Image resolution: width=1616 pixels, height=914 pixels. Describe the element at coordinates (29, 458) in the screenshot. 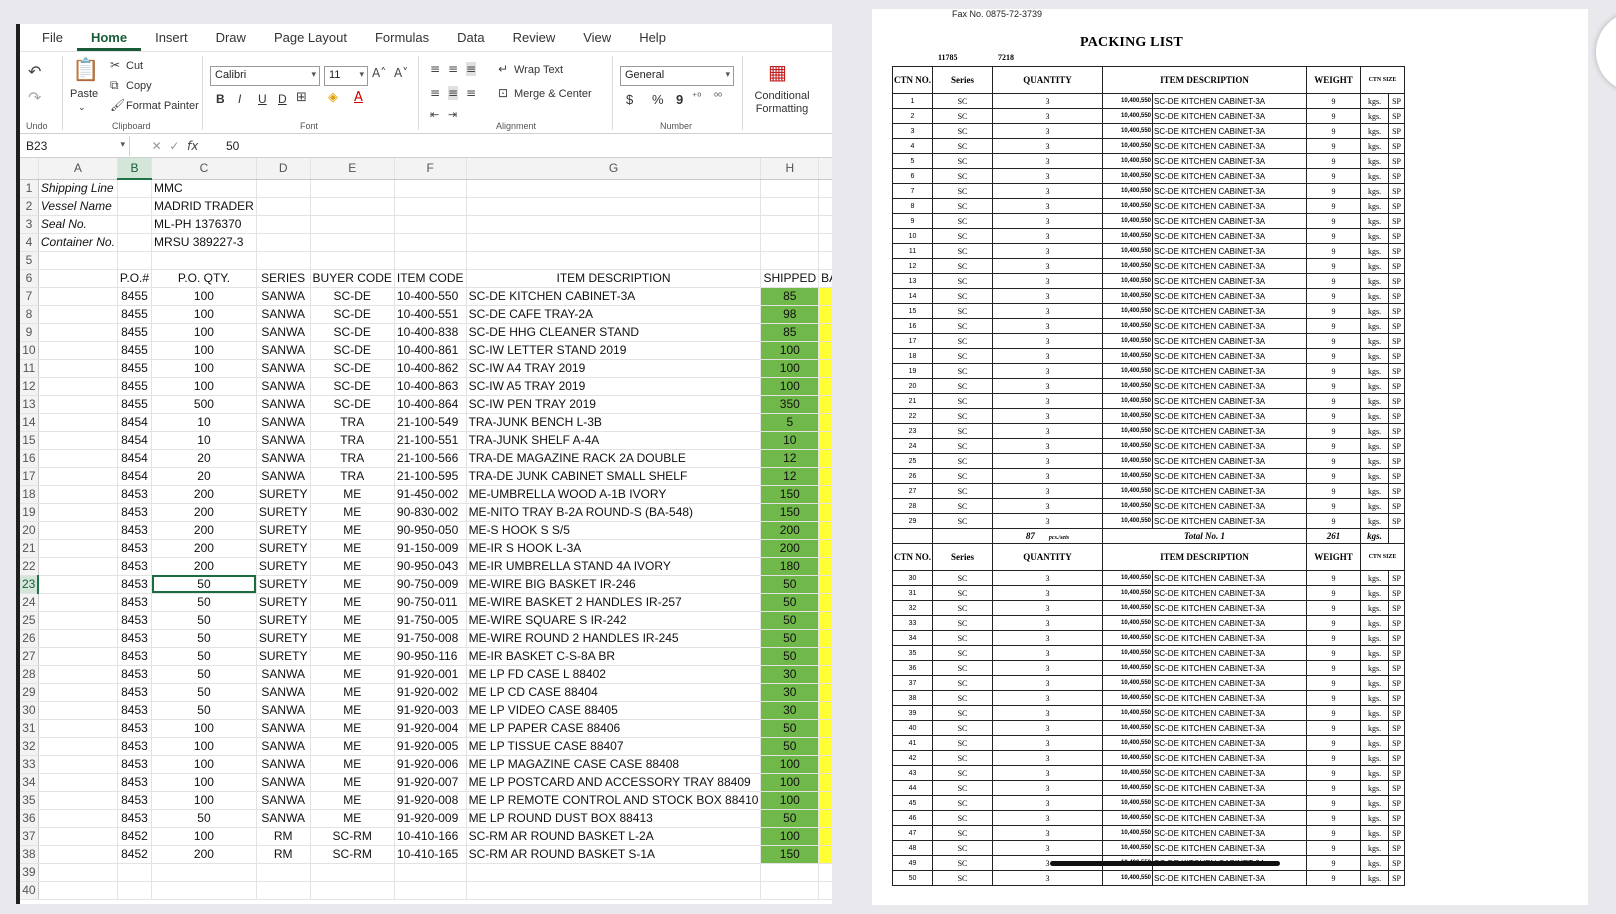

I see `row-header: 16` at that location.